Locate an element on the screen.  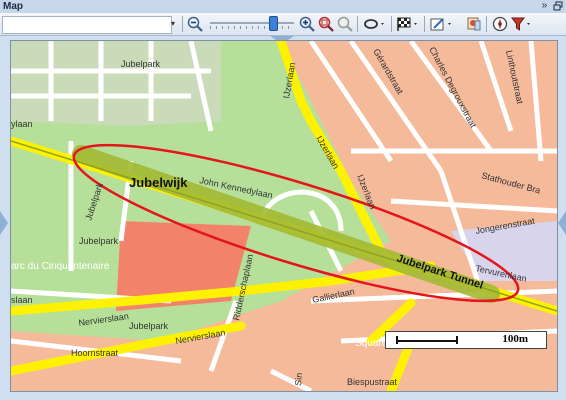
title-bar: Map » is located at coordinates (283, 7).